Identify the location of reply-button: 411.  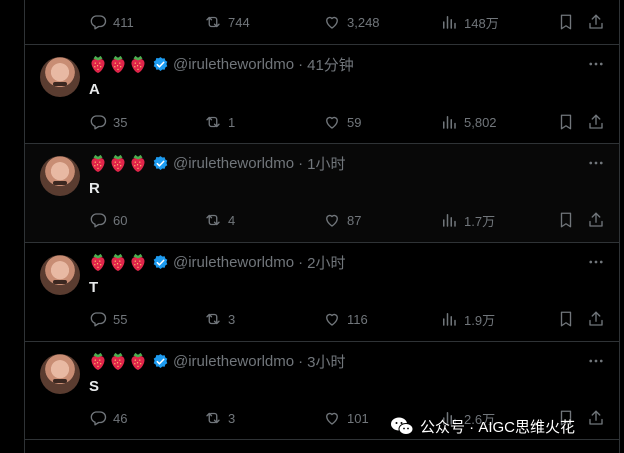
(111, 22).